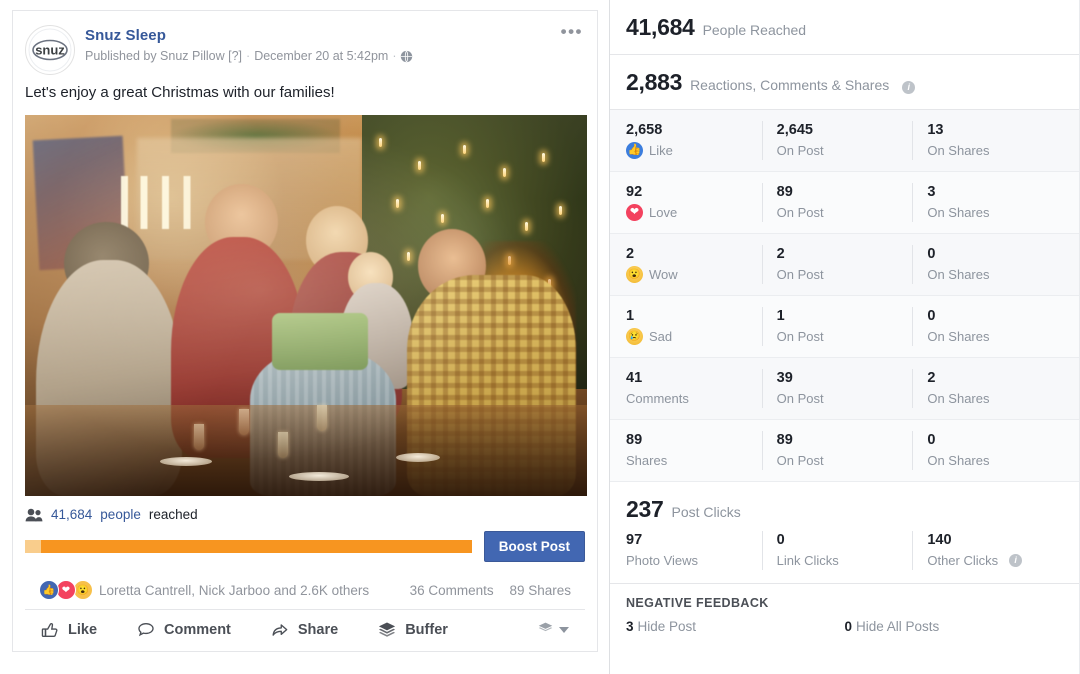  I want to click on negative-feedback-row: 3 Hide Post 0 Hide All Posts, so click(844, 625).